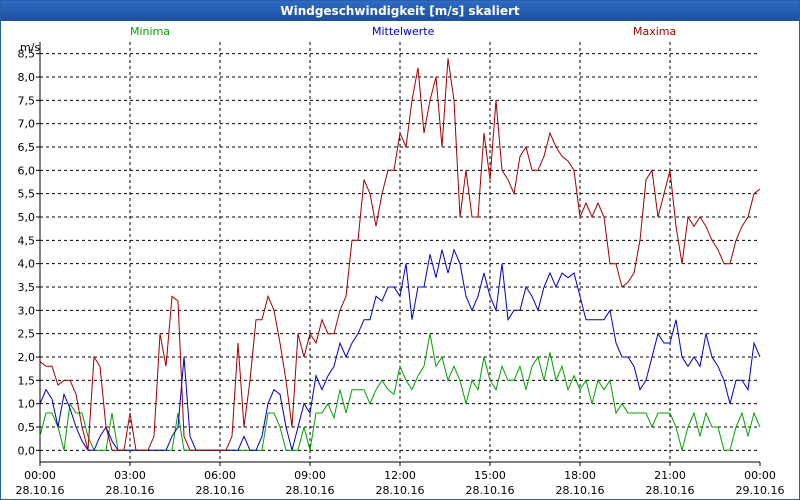 This screenshot has width=800, height=500. Describe the element at coordinates (27, 170) in the screenshot. I see `y-tick-label: 6,0` at that location.